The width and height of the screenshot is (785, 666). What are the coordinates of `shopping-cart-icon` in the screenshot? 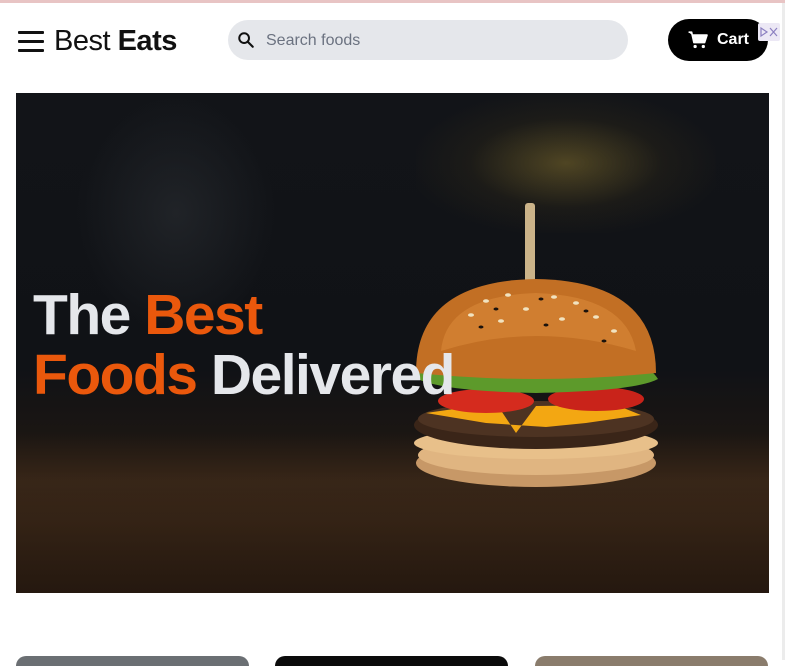 It's located at (698, 40).